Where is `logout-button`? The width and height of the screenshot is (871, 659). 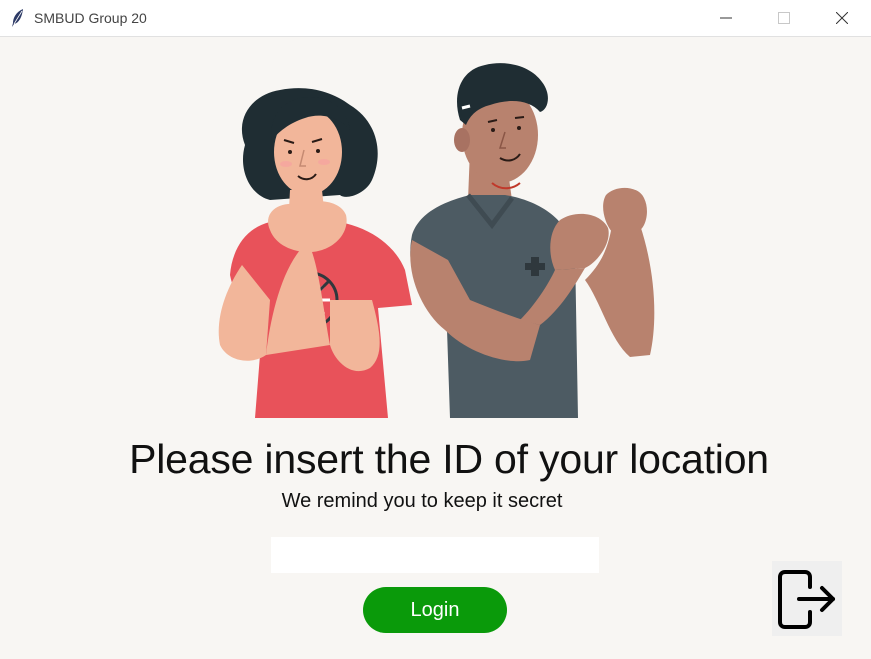 logout-button is located at coordinates (807, 598).